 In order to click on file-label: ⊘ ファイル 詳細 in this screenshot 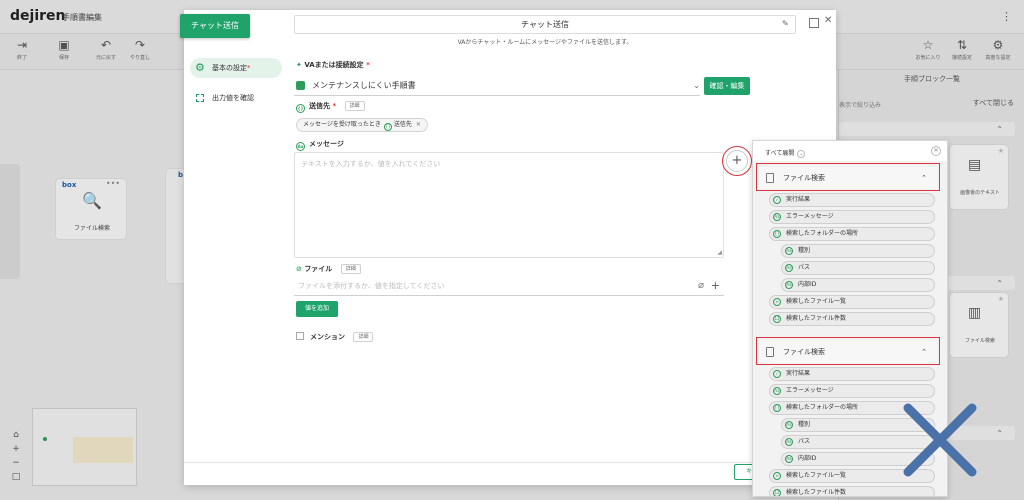, I will do `click(328, 269)`.